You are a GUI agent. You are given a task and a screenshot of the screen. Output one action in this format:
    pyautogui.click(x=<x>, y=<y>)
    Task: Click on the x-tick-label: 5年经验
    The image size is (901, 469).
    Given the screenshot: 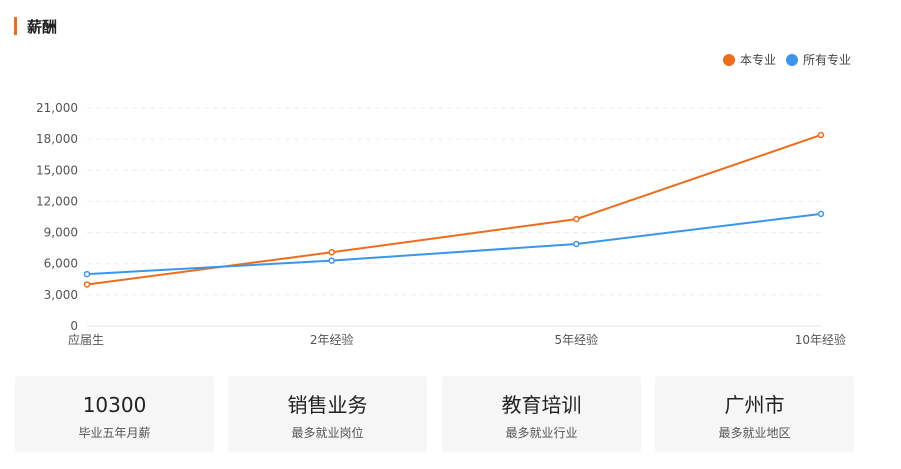 What is the action you would take?
    pyautogui.click(x=577, y=339)
    